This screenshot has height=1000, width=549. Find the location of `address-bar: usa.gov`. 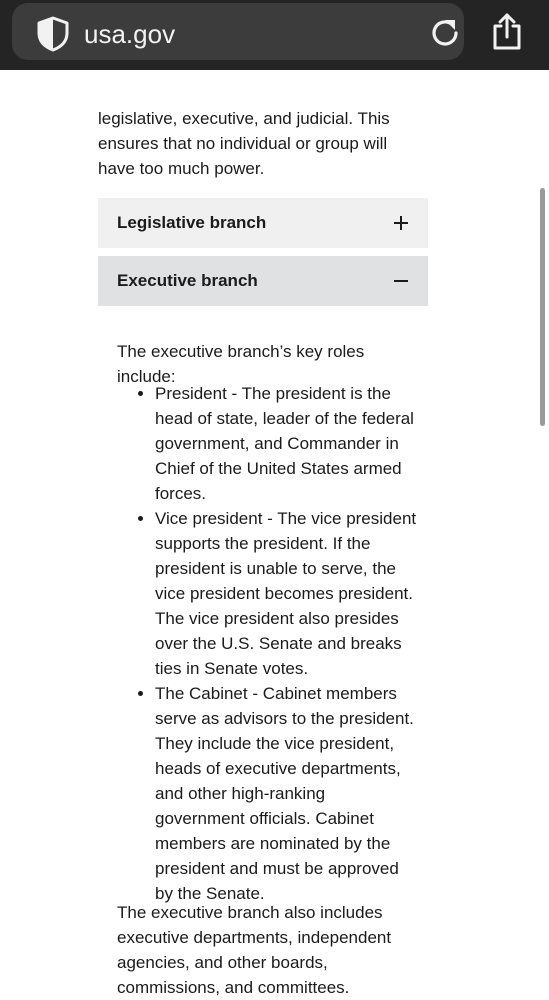

address-bar: usa.gov is located at coordinates (238, 31).